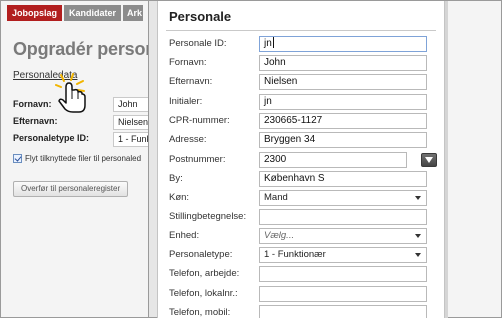 The height and width of the screenshot is (318, 502). Describe the element at coordinates (429, 160) in the screenshot. I see `dropdown-arrow-icon` at that location.